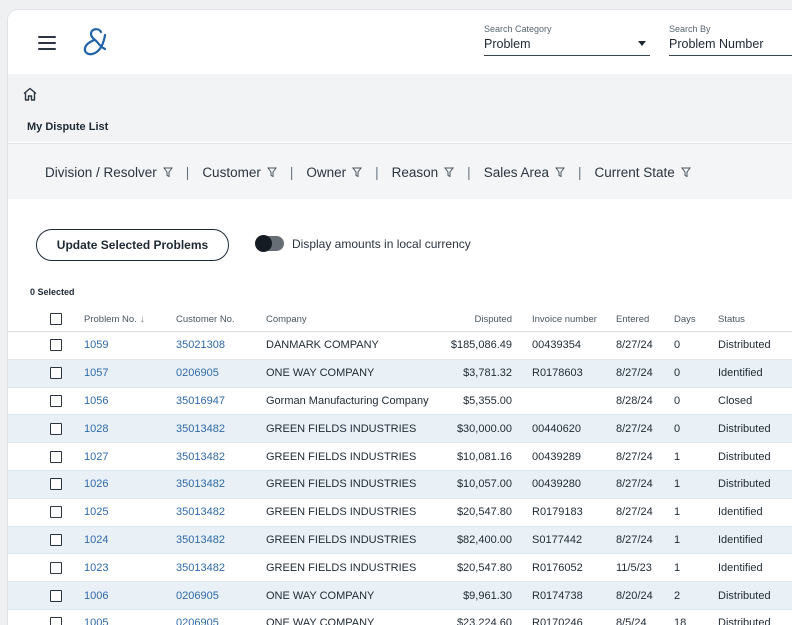 This screenshot has width=792, height=625. I want to click on menu-icon, so click(47, 43).